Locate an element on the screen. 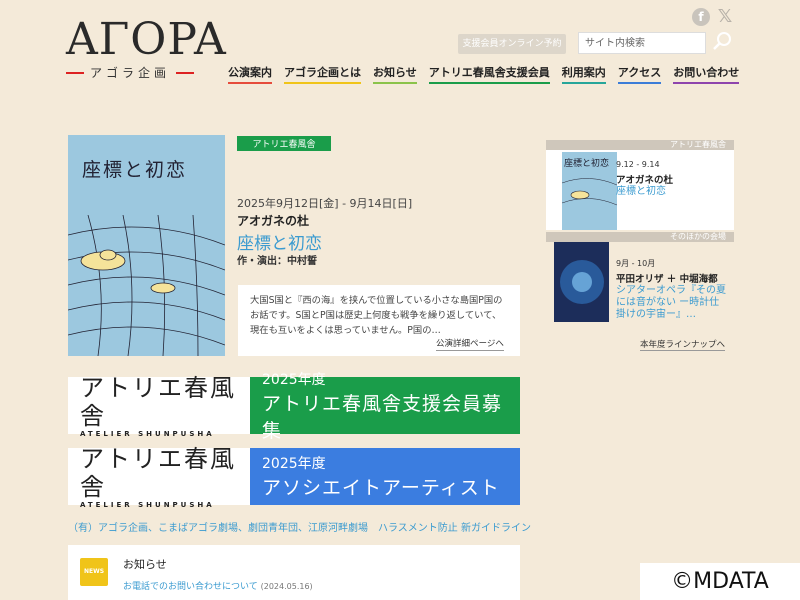 This screenshot has height=600, width=800. nav-item-2: お知らせ is located at coordinates (395, 74).